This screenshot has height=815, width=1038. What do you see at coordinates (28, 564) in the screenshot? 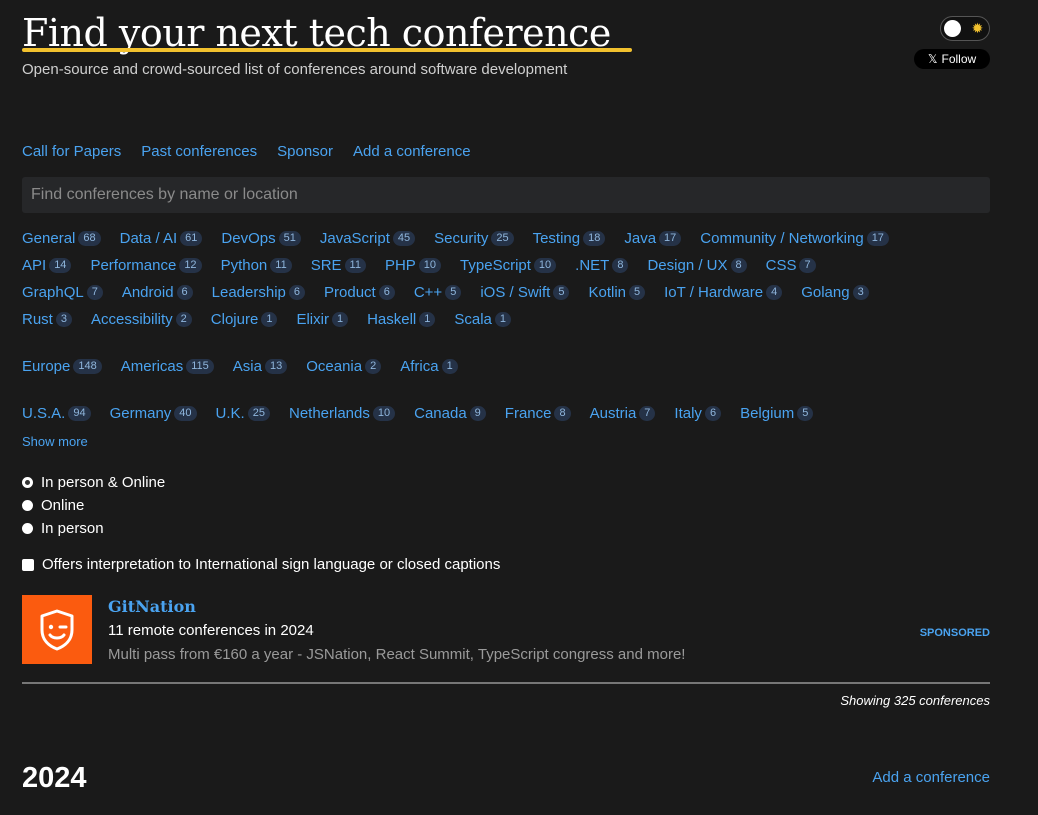
I see `accessibility-checkbox` at bounding box center [28, 564].